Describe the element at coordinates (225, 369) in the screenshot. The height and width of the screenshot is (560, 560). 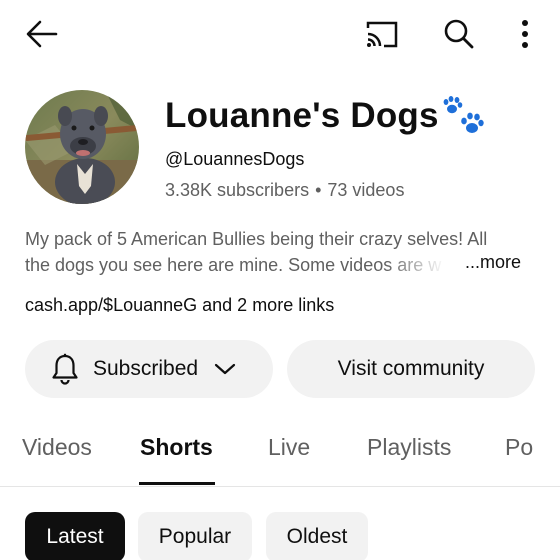
I see `chevron-down-icon` at that location.